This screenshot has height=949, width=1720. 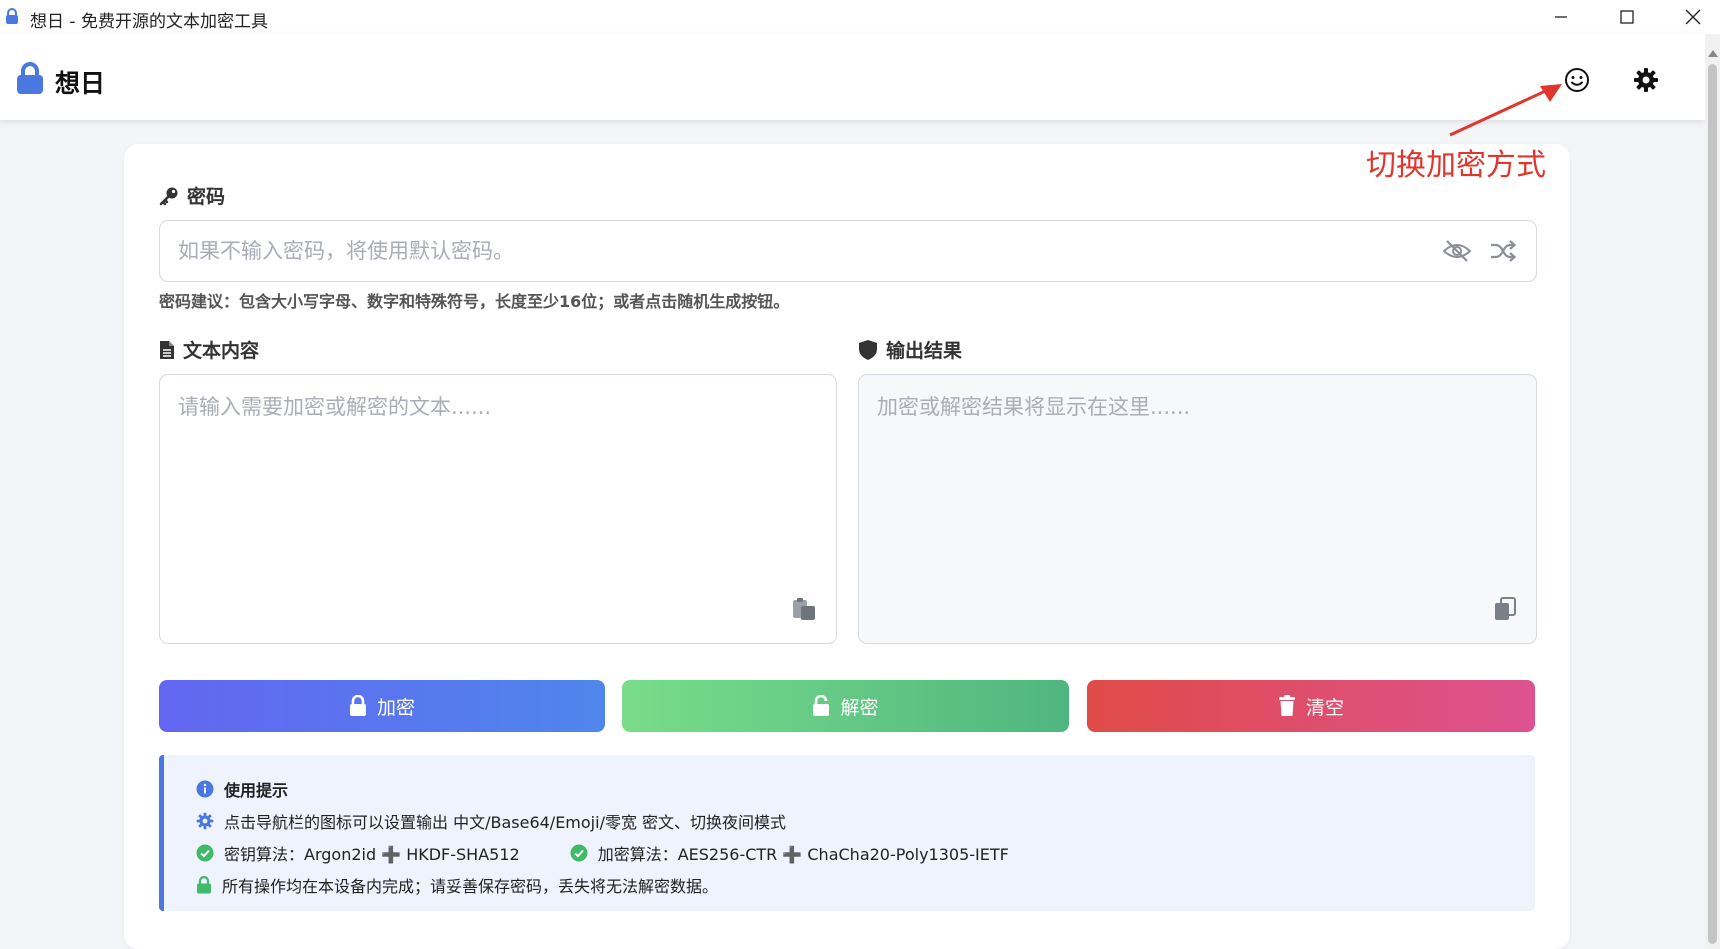 What do you see at coordinates (457, 885) in the screenshot?
I see `tip-line-local: 所有操作均在本设备内完成；请妥善保存密码，丢失将无法解密数据。` at bounding box center [457, 885].